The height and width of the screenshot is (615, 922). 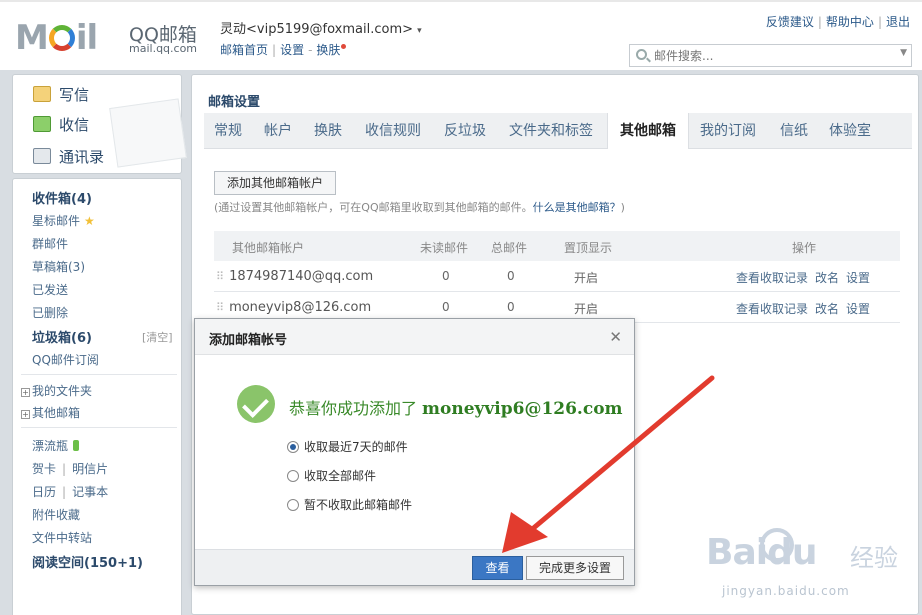 What do you see at coordinates (63, 220) in the screenshot?
I see `sidebar-item-starred: 星标邮件 ★` at bounding box center [63, 220].